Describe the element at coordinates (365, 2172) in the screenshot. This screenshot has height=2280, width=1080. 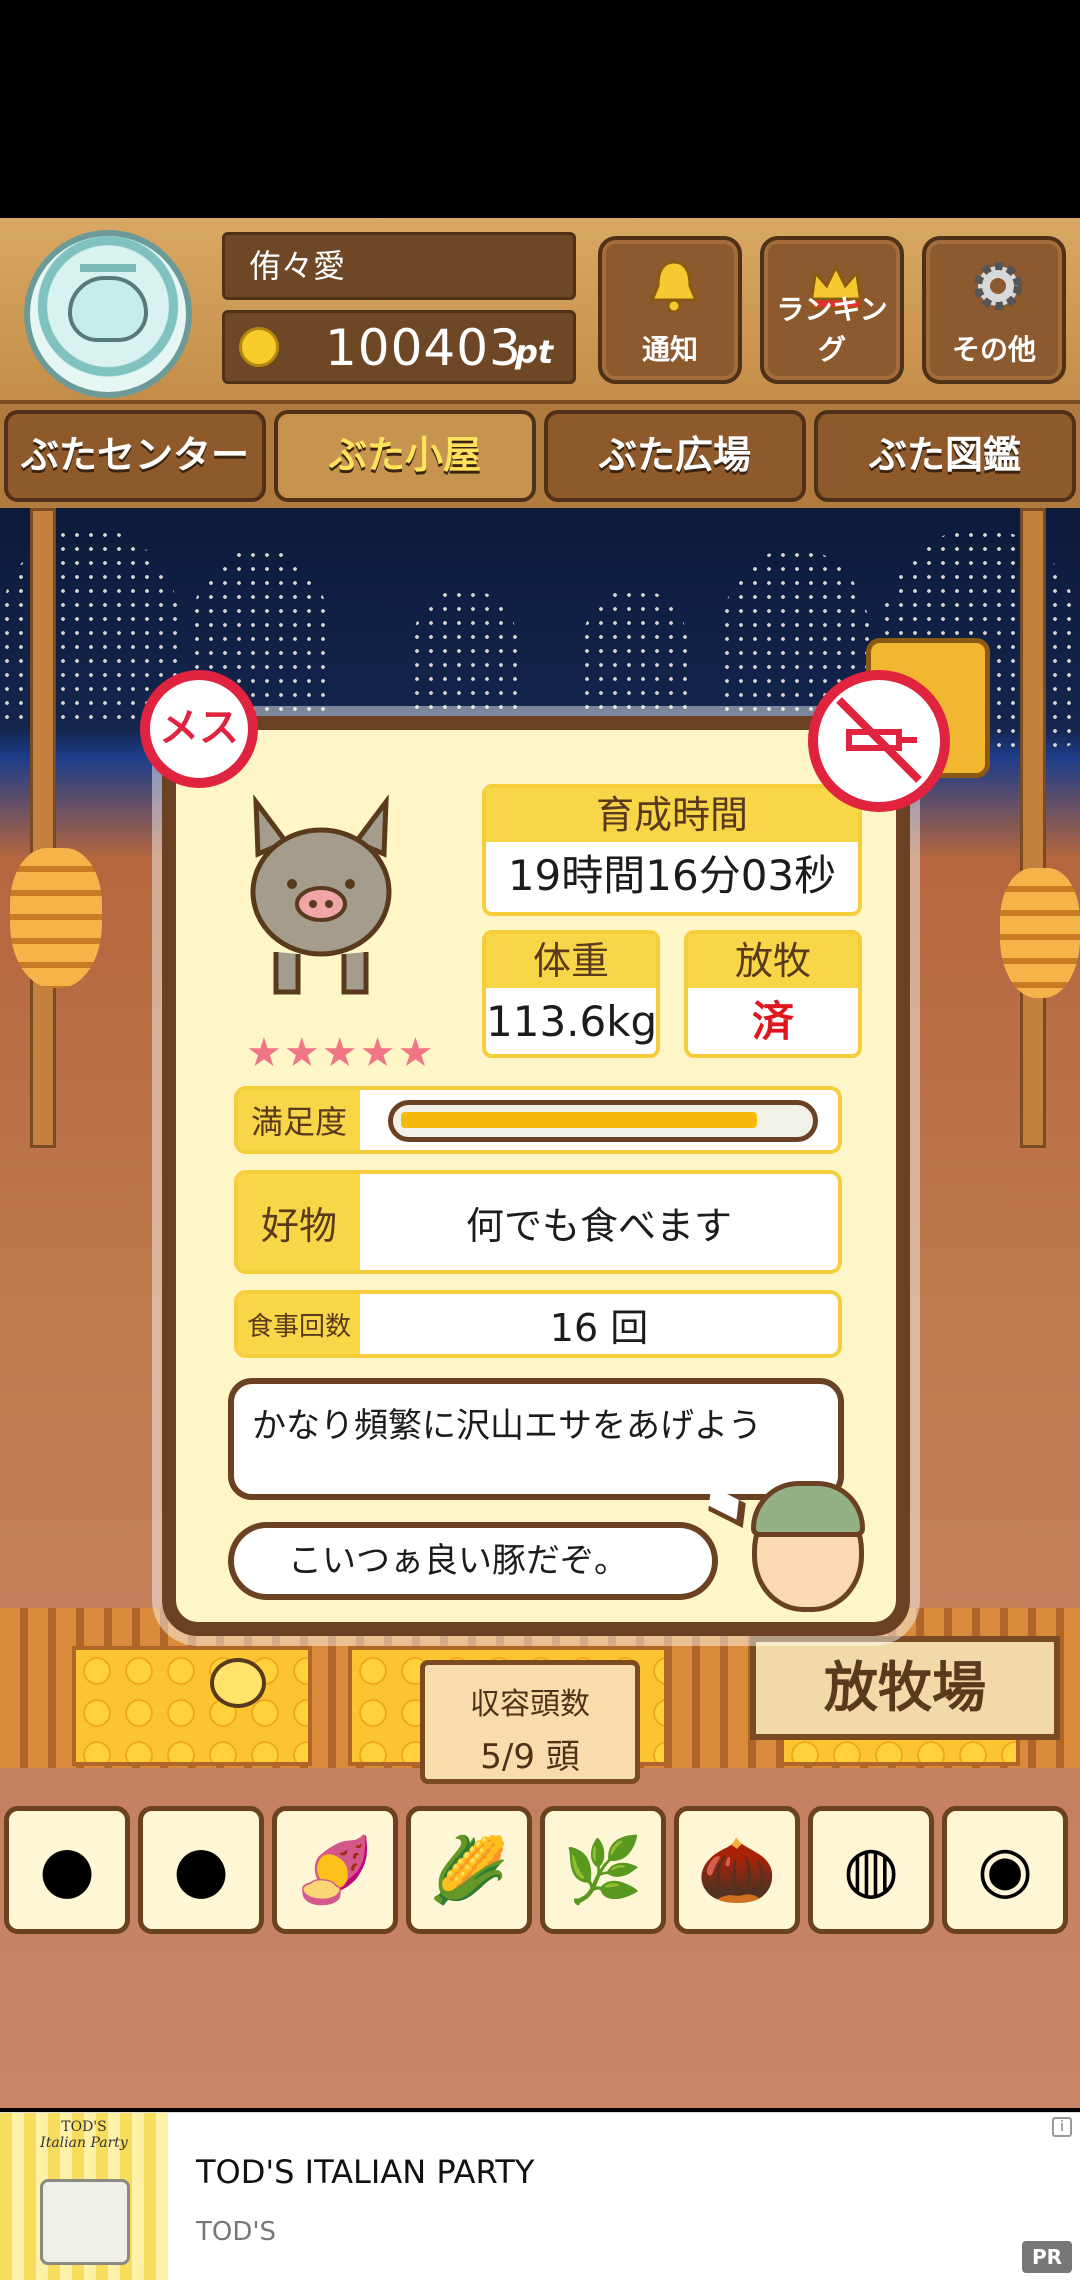
I see `ad-title: TOD'S ITALIAN PARTY` at that location.